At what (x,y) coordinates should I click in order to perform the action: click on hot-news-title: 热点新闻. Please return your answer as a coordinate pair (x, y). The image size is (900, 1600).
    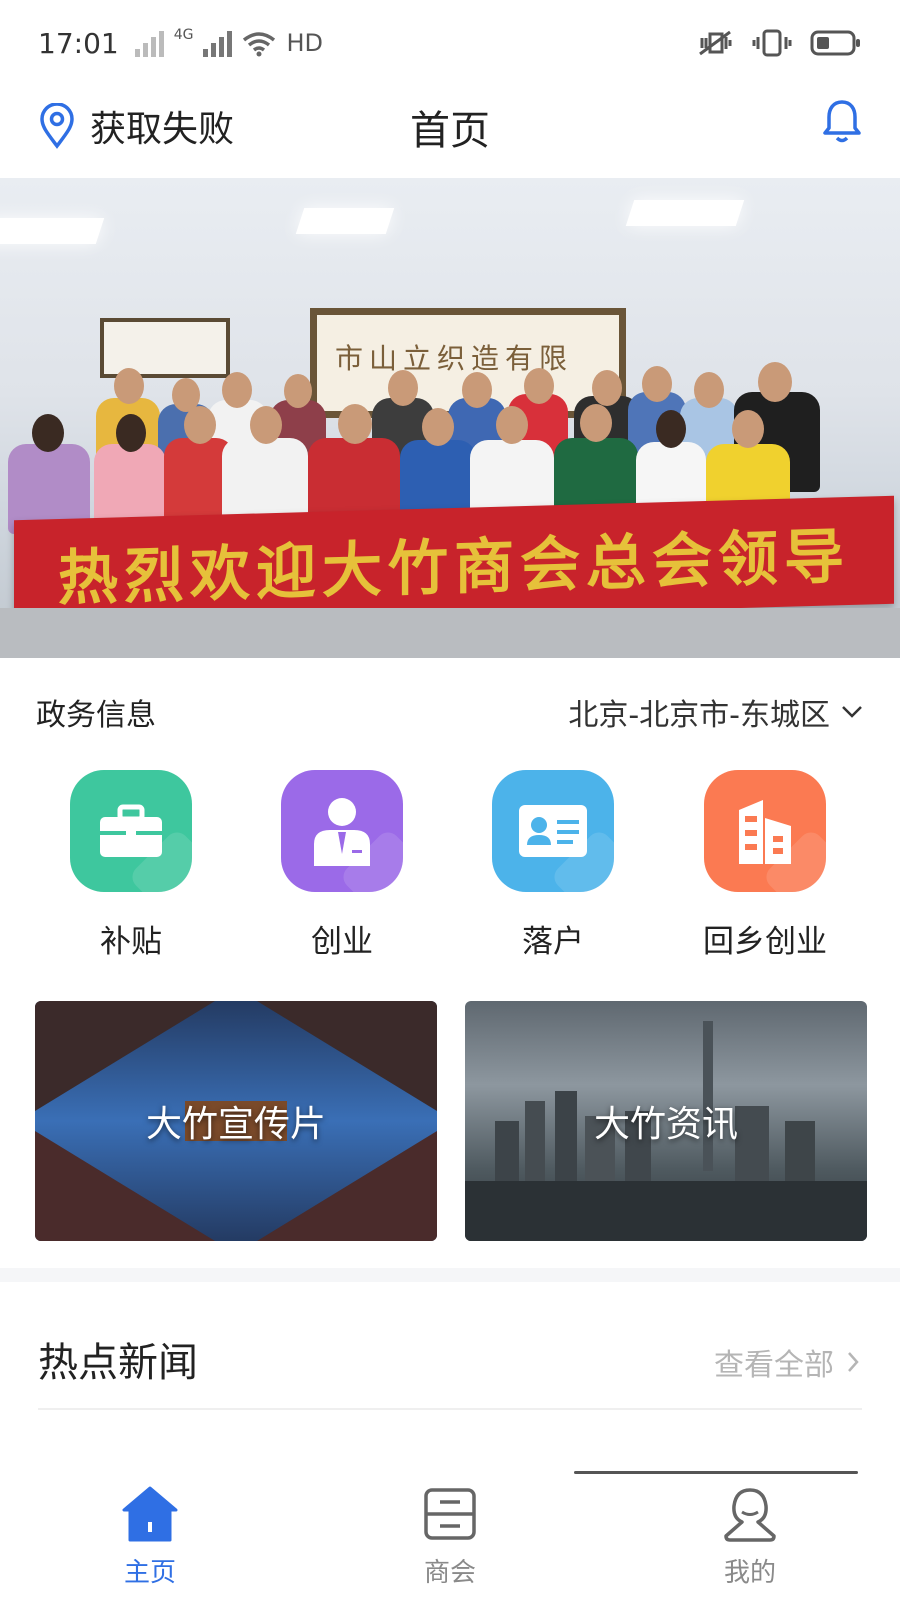
    Looking at the image, I should click on (118, 1363).